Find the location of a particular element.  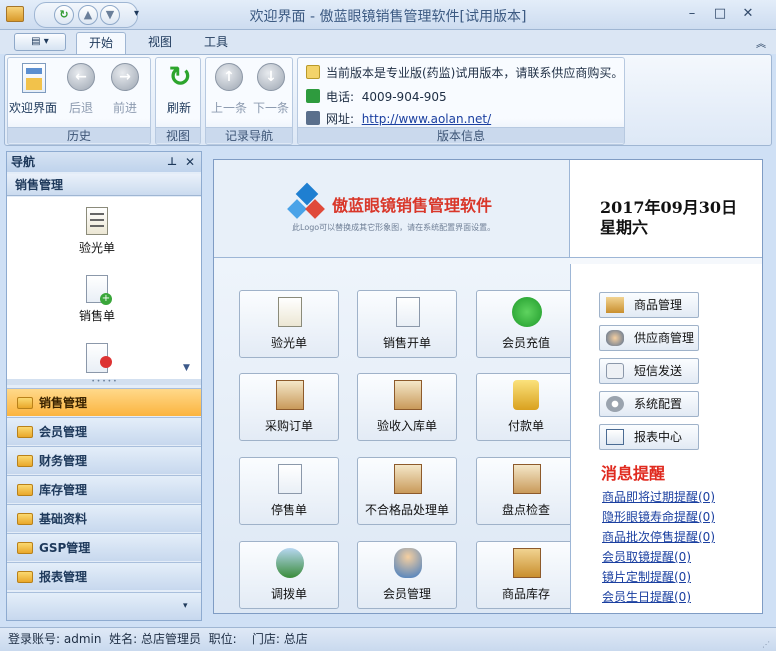

next-record-button: ↓ 下一条 is located at coordinates (271, 91).